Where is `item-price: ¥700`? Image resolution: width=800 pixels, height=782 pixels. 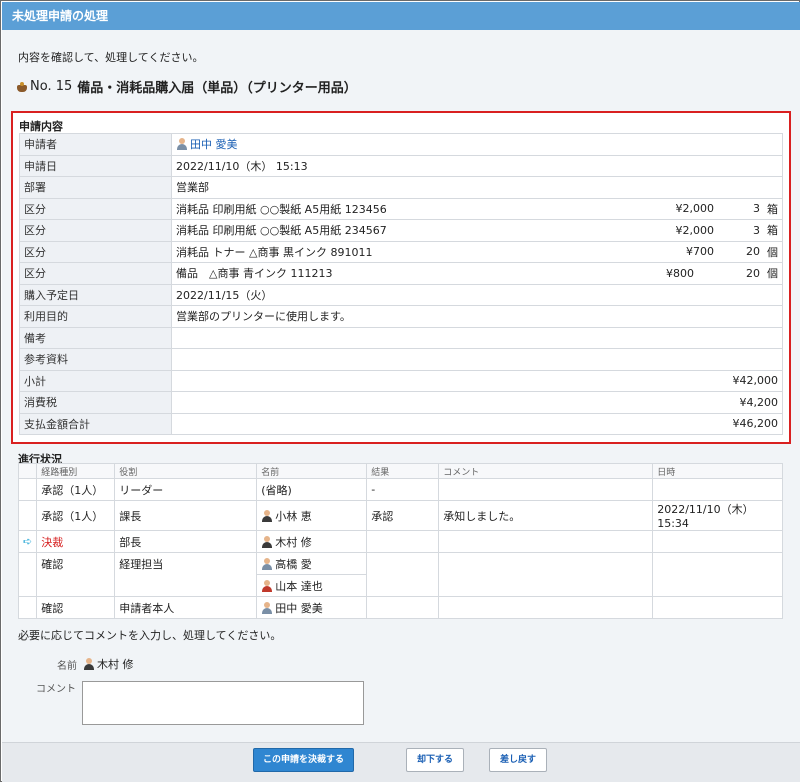 item-price: ¥700 is located at coordinates (700, 252).